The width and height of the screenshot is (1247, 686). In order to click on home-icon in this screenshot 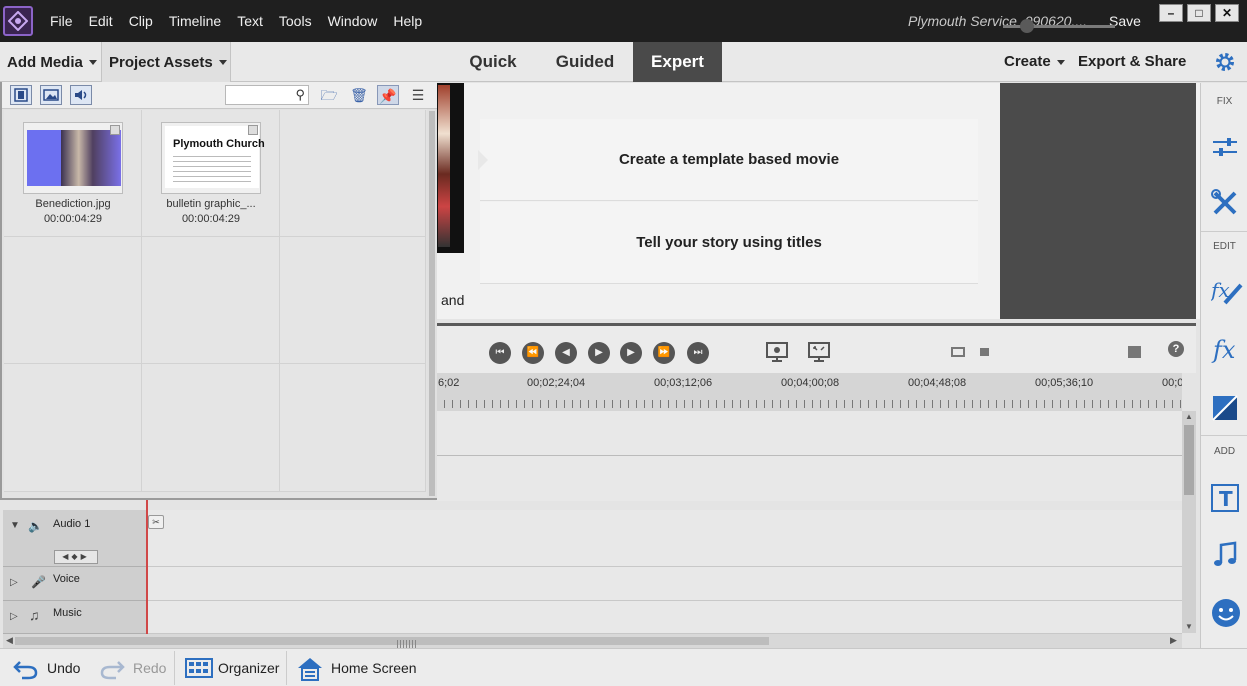, I will do `click(310, 668)`.